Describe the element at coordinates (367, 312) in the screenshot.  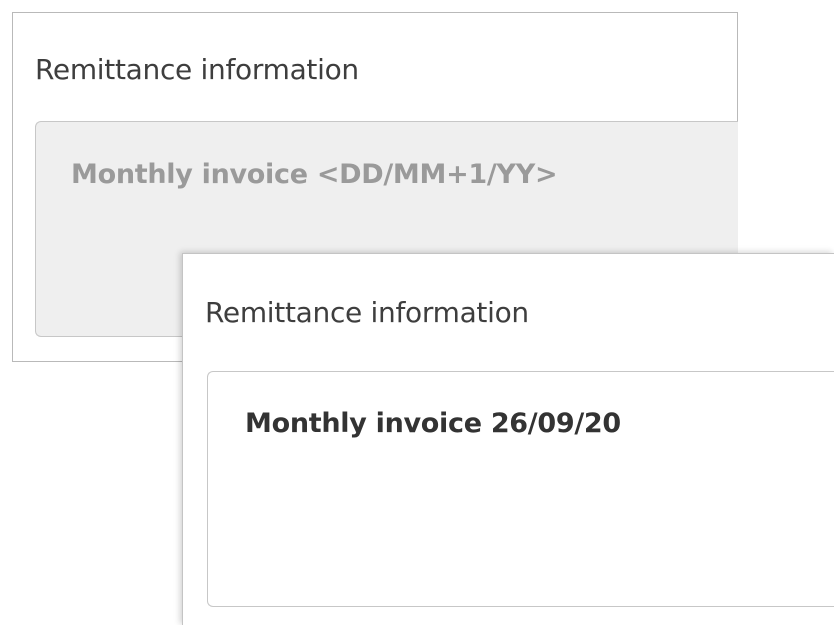
I see `remittance-result-label: Remittance information` at that location.